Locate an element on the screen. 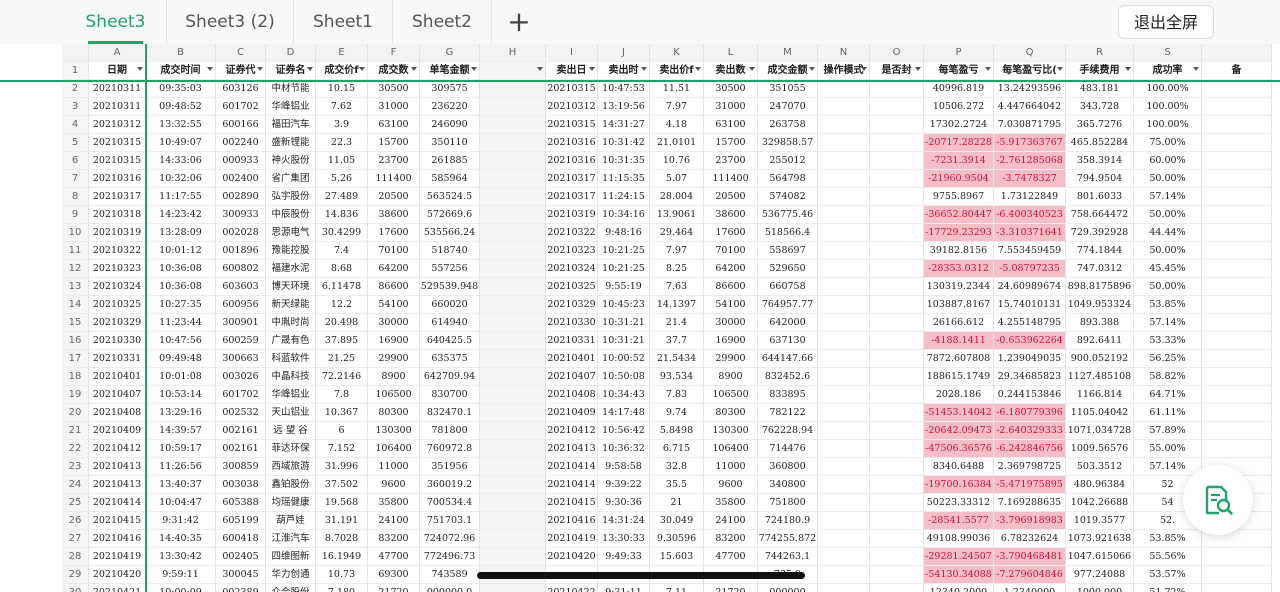 This screenshot has width=1280, height=592. data-cell: 63100 is located at coordinates (393, 125).